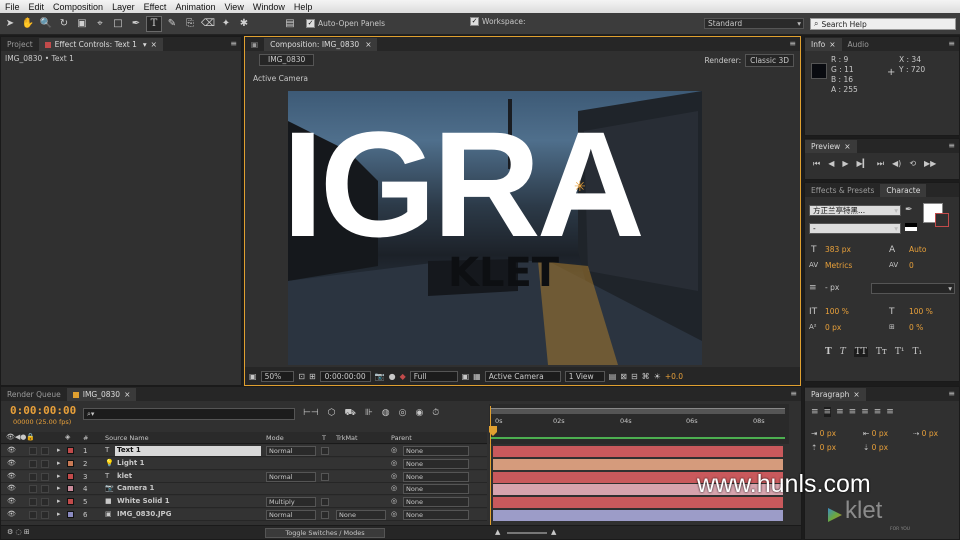 The image size is (960, 540). What do you see at coordinates (155, 7) in the screenshot?
I see `menu-effect: Effect` at bounding box center [155, 7].